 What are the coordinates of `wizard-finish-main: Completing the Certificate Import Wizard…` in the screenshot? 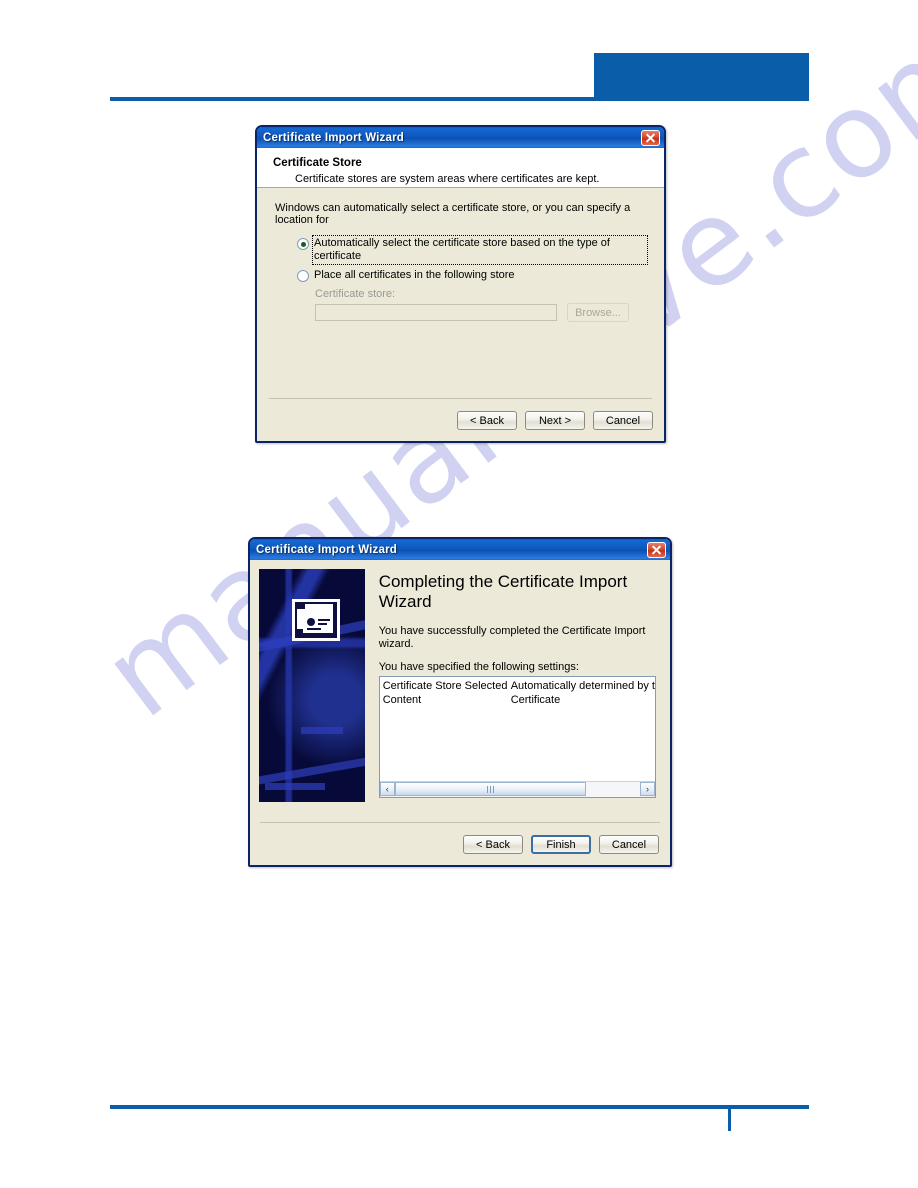 It's located at (517, 681).